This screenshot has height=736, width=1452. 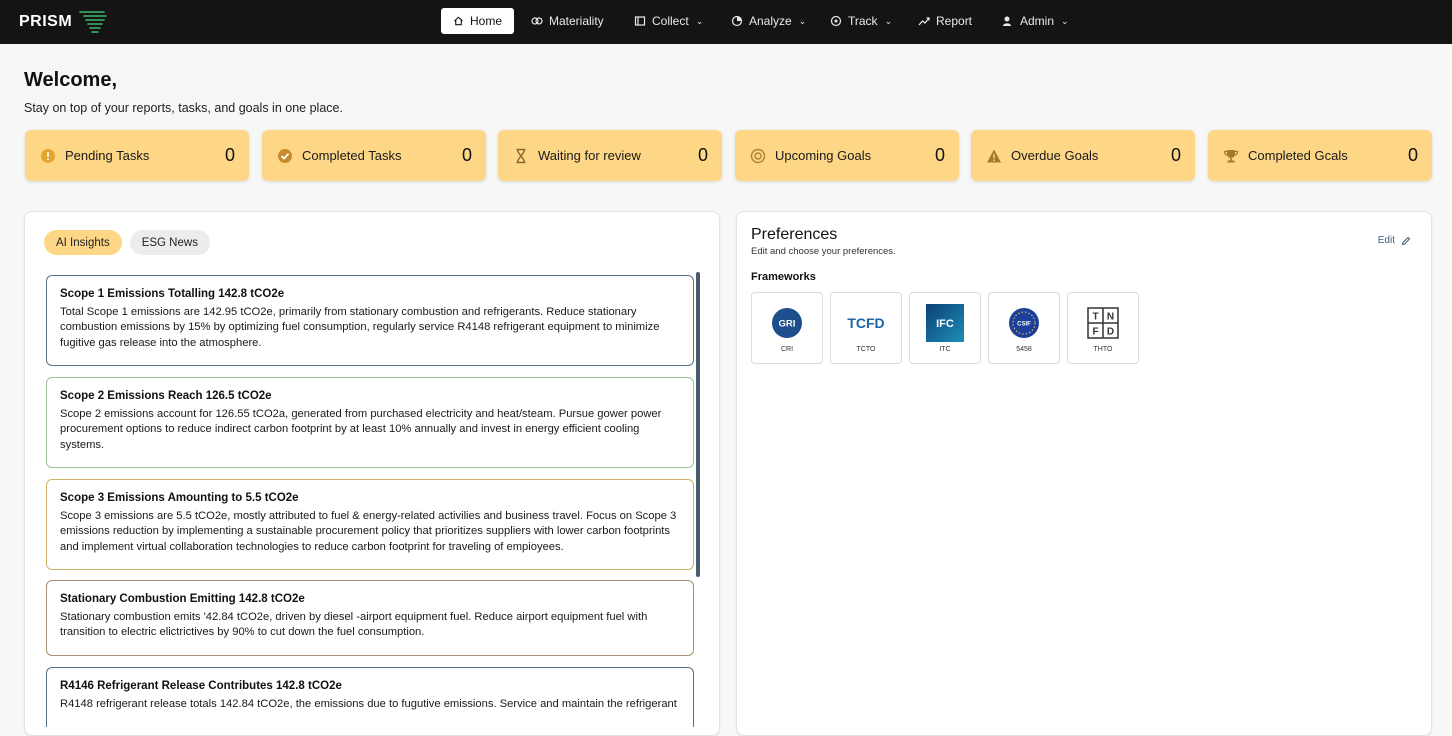 I want to click on frameworks-label: Frameworks, so click(x=783, y=277).